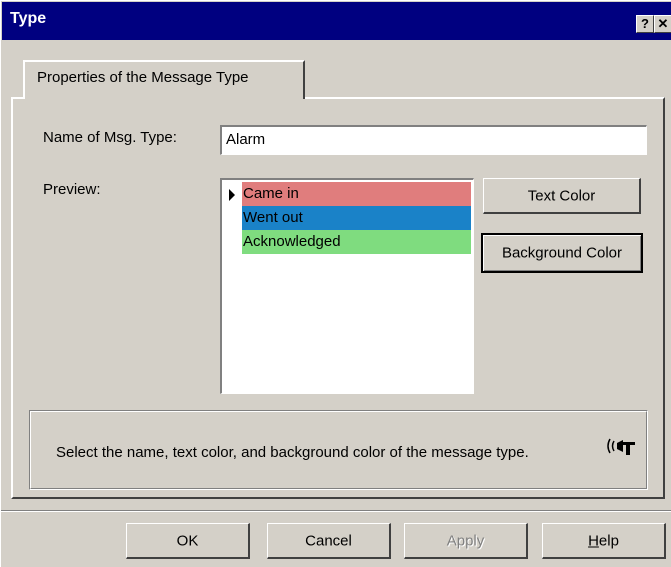  What do you see at coordinates (356, 218) in the screenshot?
I see `list-item: Went out` at bounding box center [356, 218].